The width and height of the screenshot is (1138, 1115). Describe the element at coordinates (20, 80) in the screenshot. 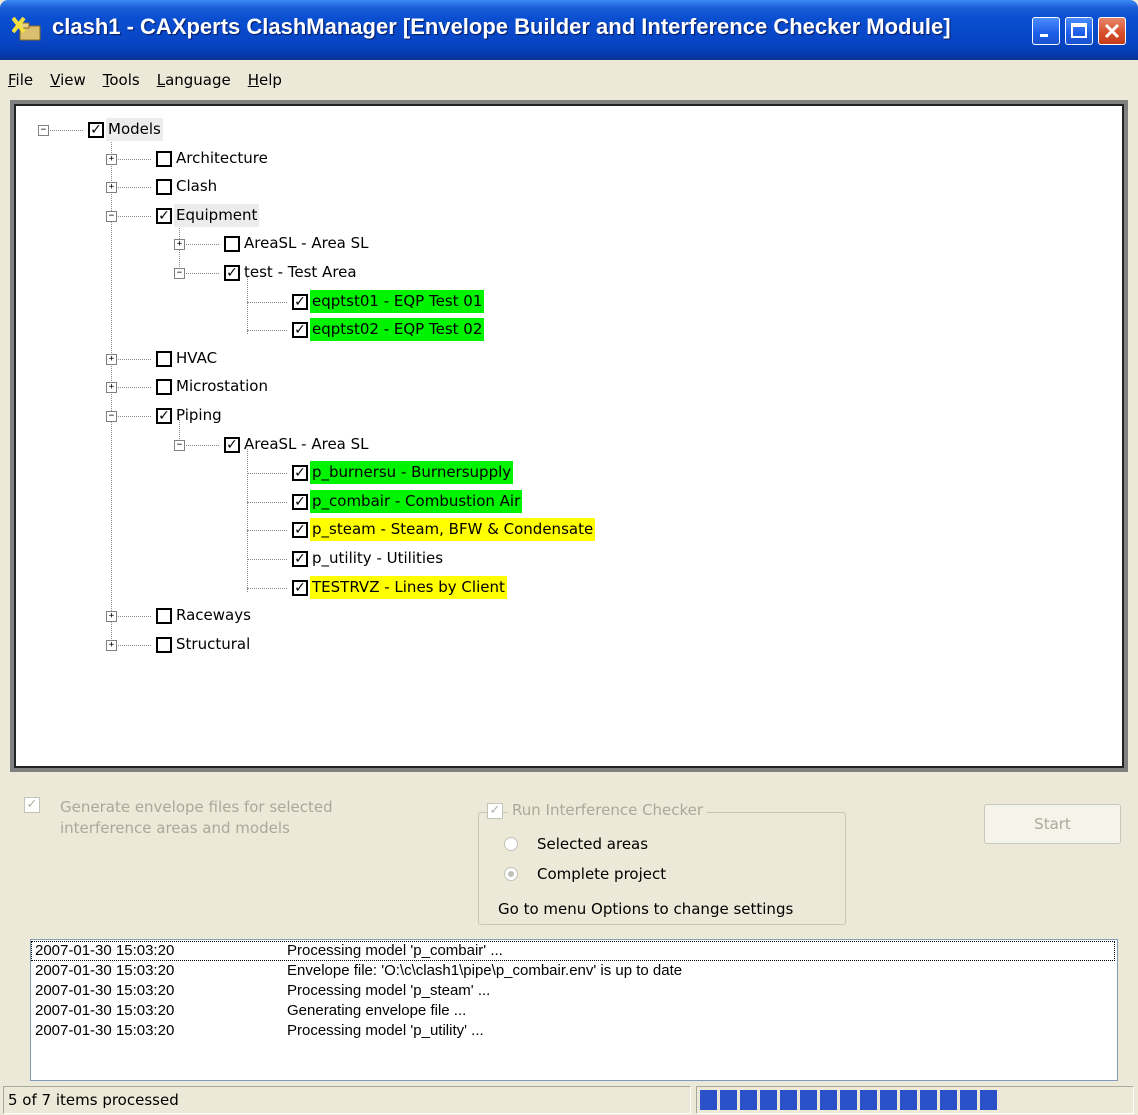

I see `menu-file: File` at that location.